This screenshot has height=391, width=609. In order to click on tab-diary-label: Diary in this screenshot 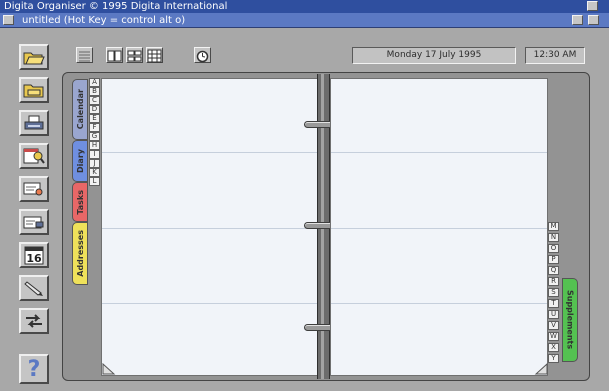, I will do `click(80, 161)`.